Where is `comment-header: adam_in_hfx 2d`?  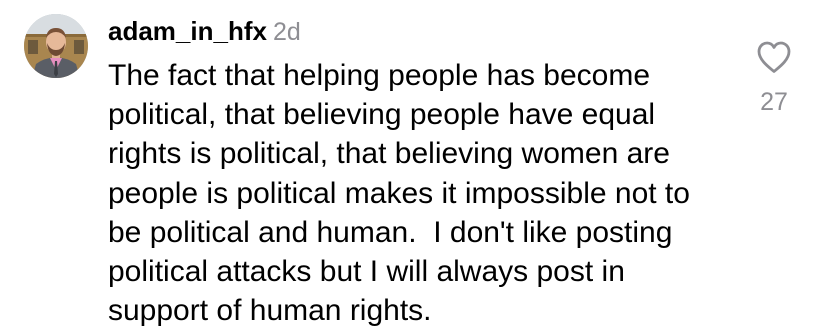
comment-header: adam_in_hfx 2d is located at coordinates (204, 31).